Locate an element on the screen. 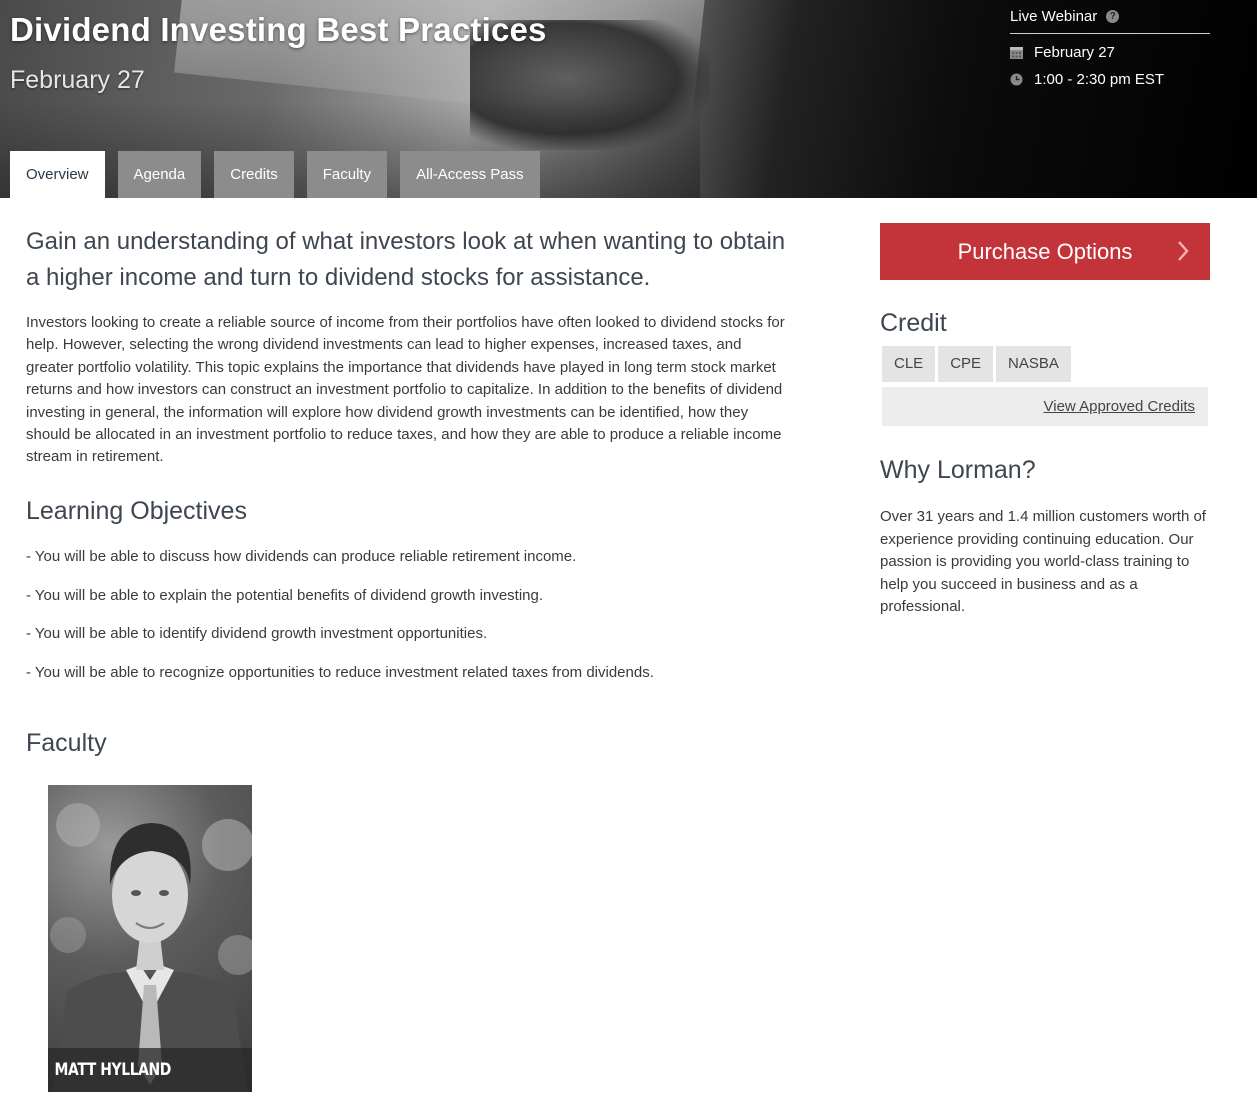  clock-icon is located at coordinates (1016, 79).